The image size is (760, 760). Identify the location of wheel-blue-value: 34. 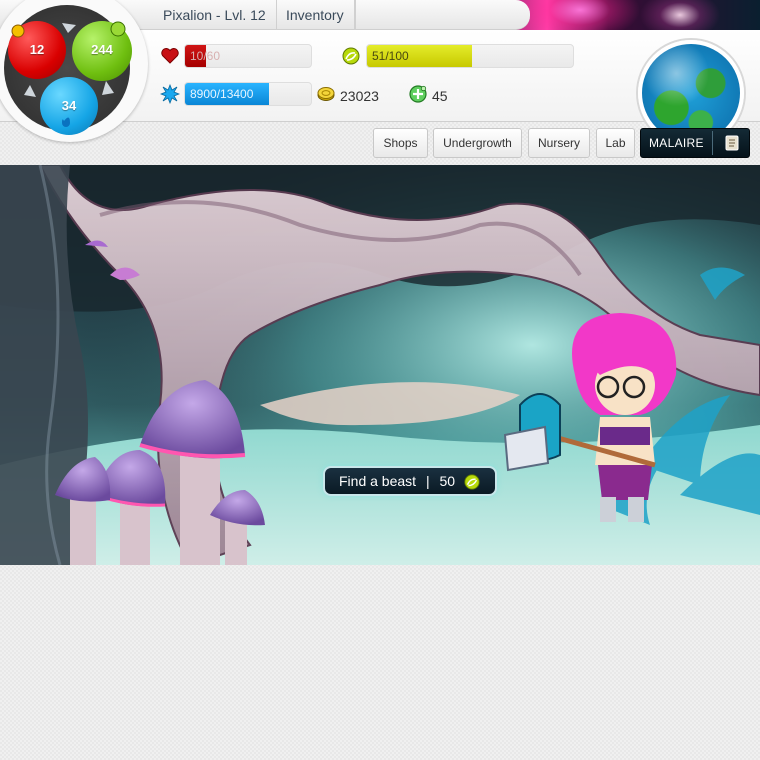
(69, 105).